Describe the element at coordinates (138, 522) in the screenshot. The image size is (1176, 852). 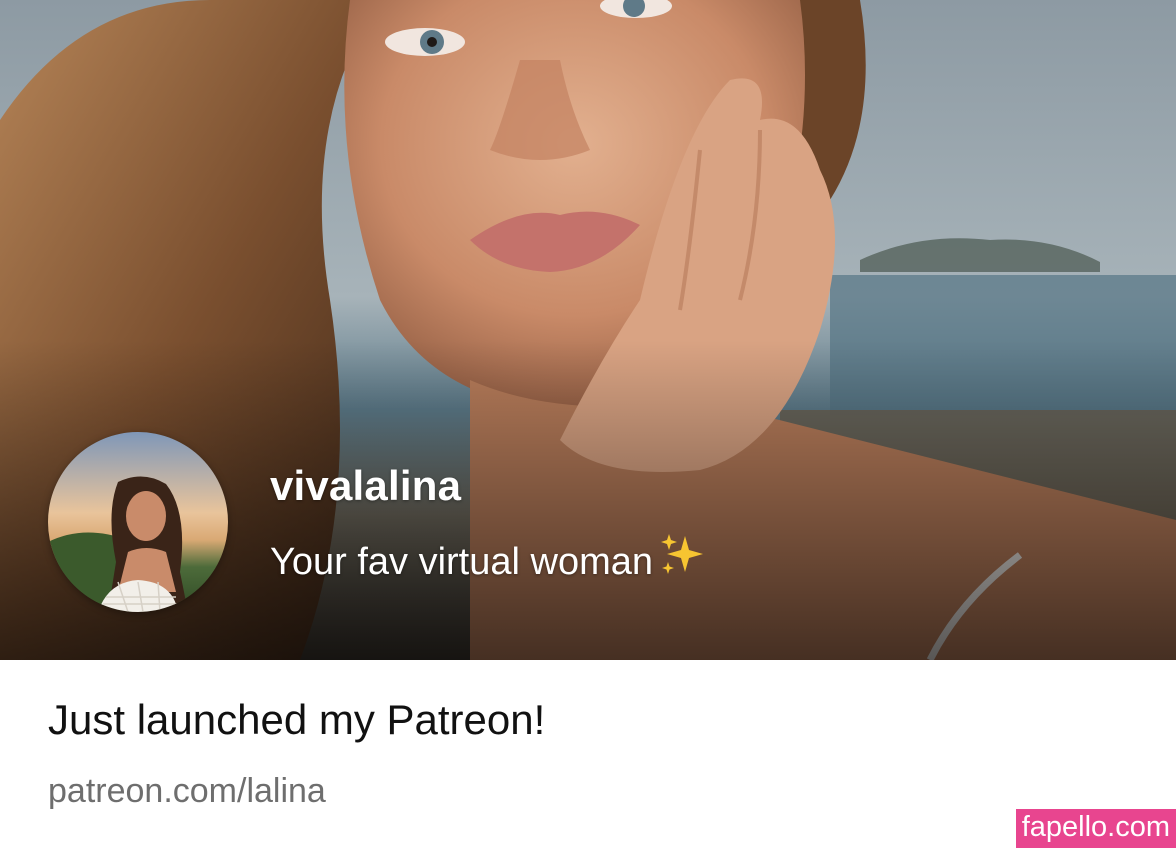
I see `avatar` at that location.